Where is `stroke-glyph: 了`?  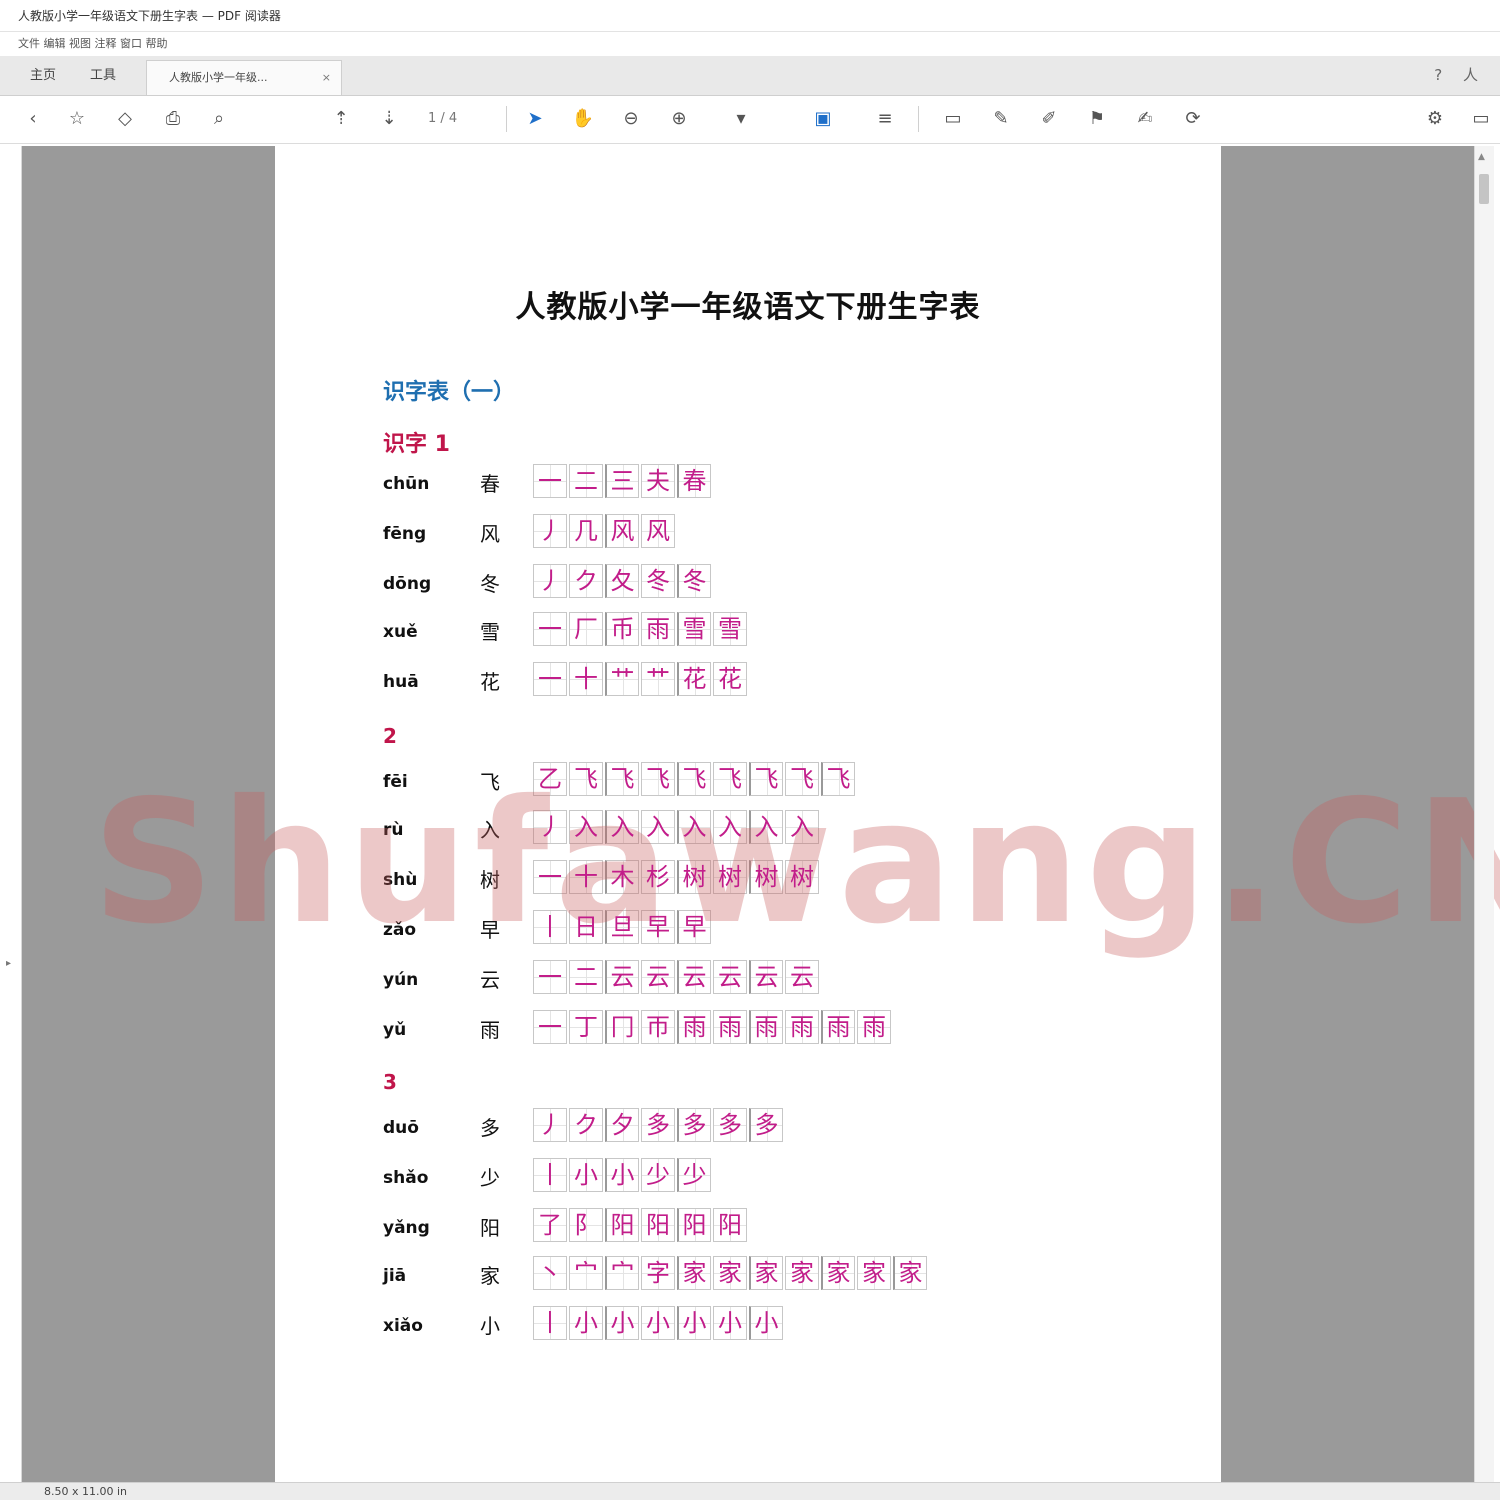 stroke-glyph: 了 is located at coordinates (550, 1225).